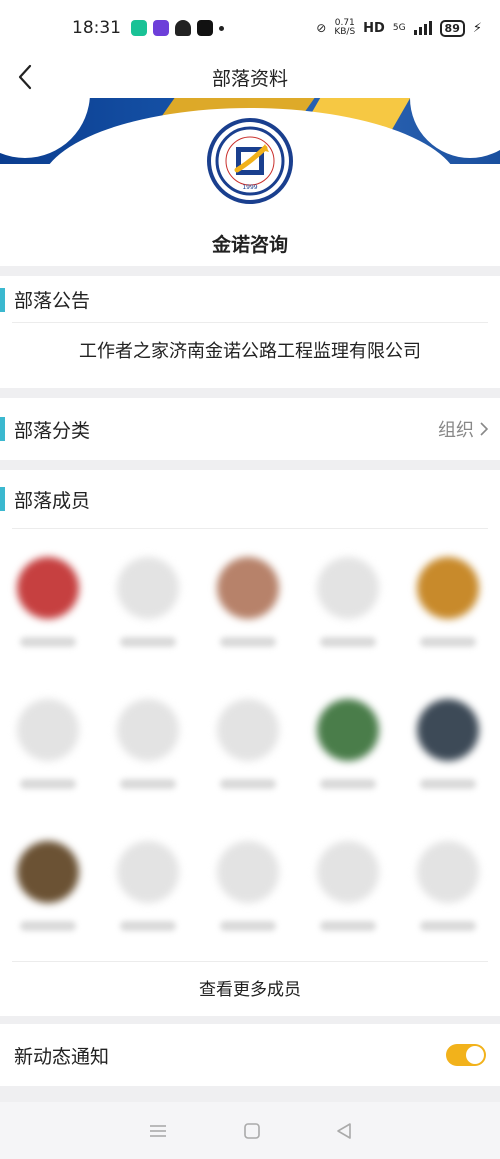  I want to click on group-logo: 1999, so click(250, 161).